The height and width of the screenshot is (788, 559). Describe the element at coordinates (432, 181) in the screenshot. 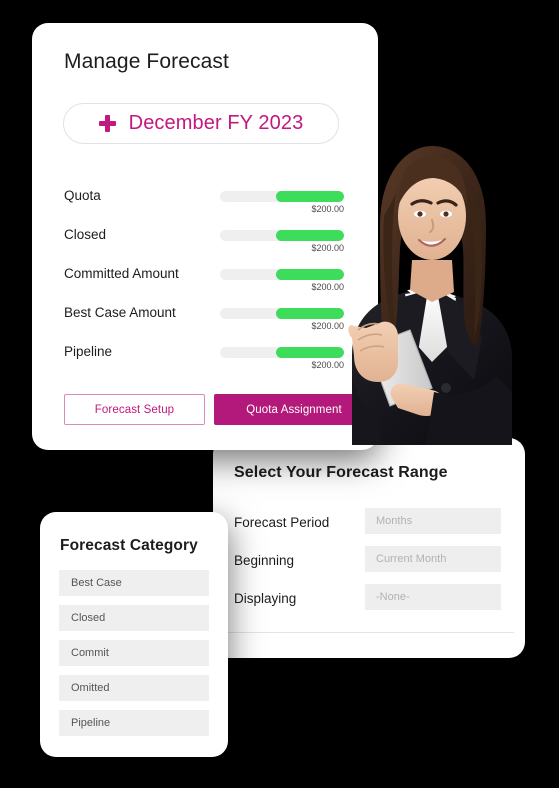

I see `hair-fringe` at that location.